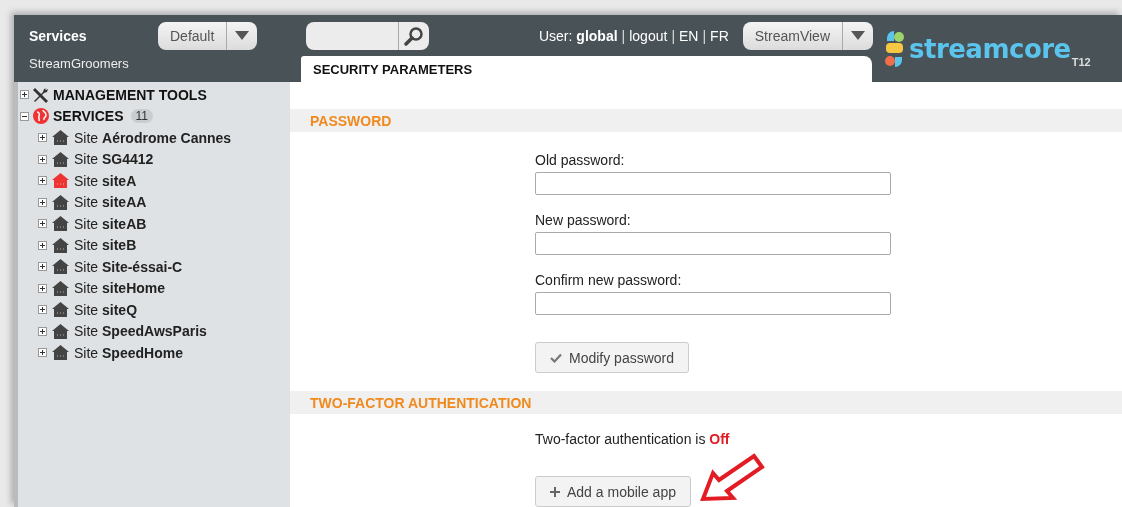 The height and width of the screenshot is (507, 1122). Describe the element at coordinates (648, 35) in the screenshot. I see `header-link: logout` at that location.